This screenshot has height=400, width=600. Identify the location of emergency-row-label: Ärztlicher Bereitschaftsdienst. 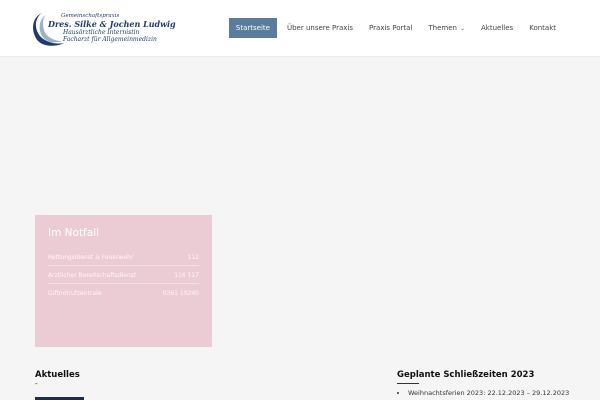
(92, 275).